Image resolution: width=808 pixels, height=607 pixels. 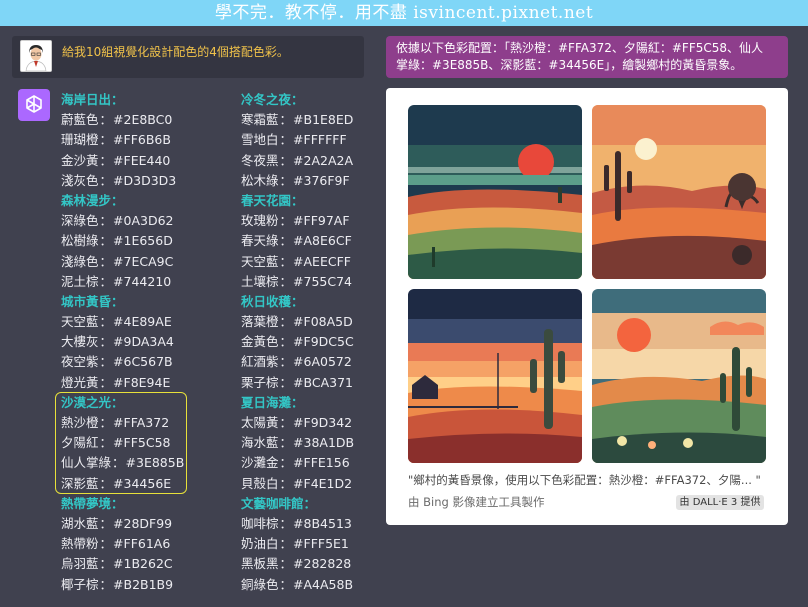 I want to click on color-entry: 湖水藍：#28DF99, so click(x=151, y=524).